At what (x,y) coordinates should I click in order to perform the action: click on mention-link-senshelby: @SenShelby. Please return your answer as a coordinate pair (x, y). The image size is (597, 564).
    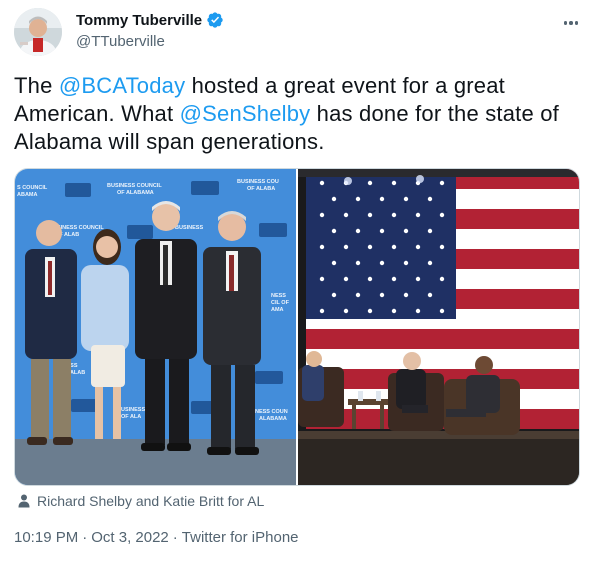
    Looking at the image, I should click on (245, 113).